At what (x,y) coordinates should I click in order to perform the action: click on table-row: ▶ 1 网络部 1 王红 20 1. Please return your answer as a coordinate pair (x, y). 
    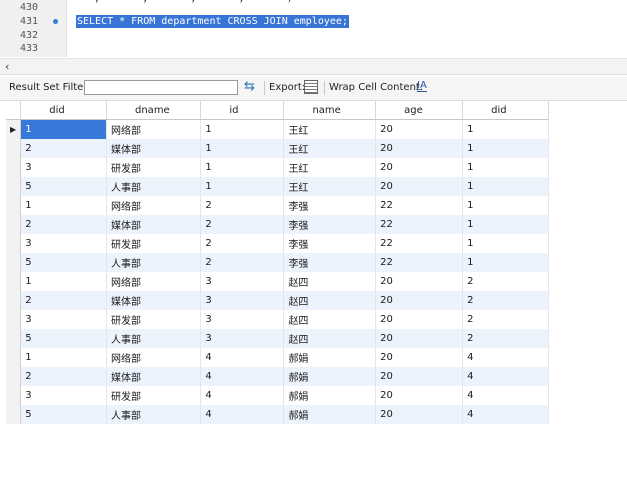
    Looking at the image, I should click on (277, 129).